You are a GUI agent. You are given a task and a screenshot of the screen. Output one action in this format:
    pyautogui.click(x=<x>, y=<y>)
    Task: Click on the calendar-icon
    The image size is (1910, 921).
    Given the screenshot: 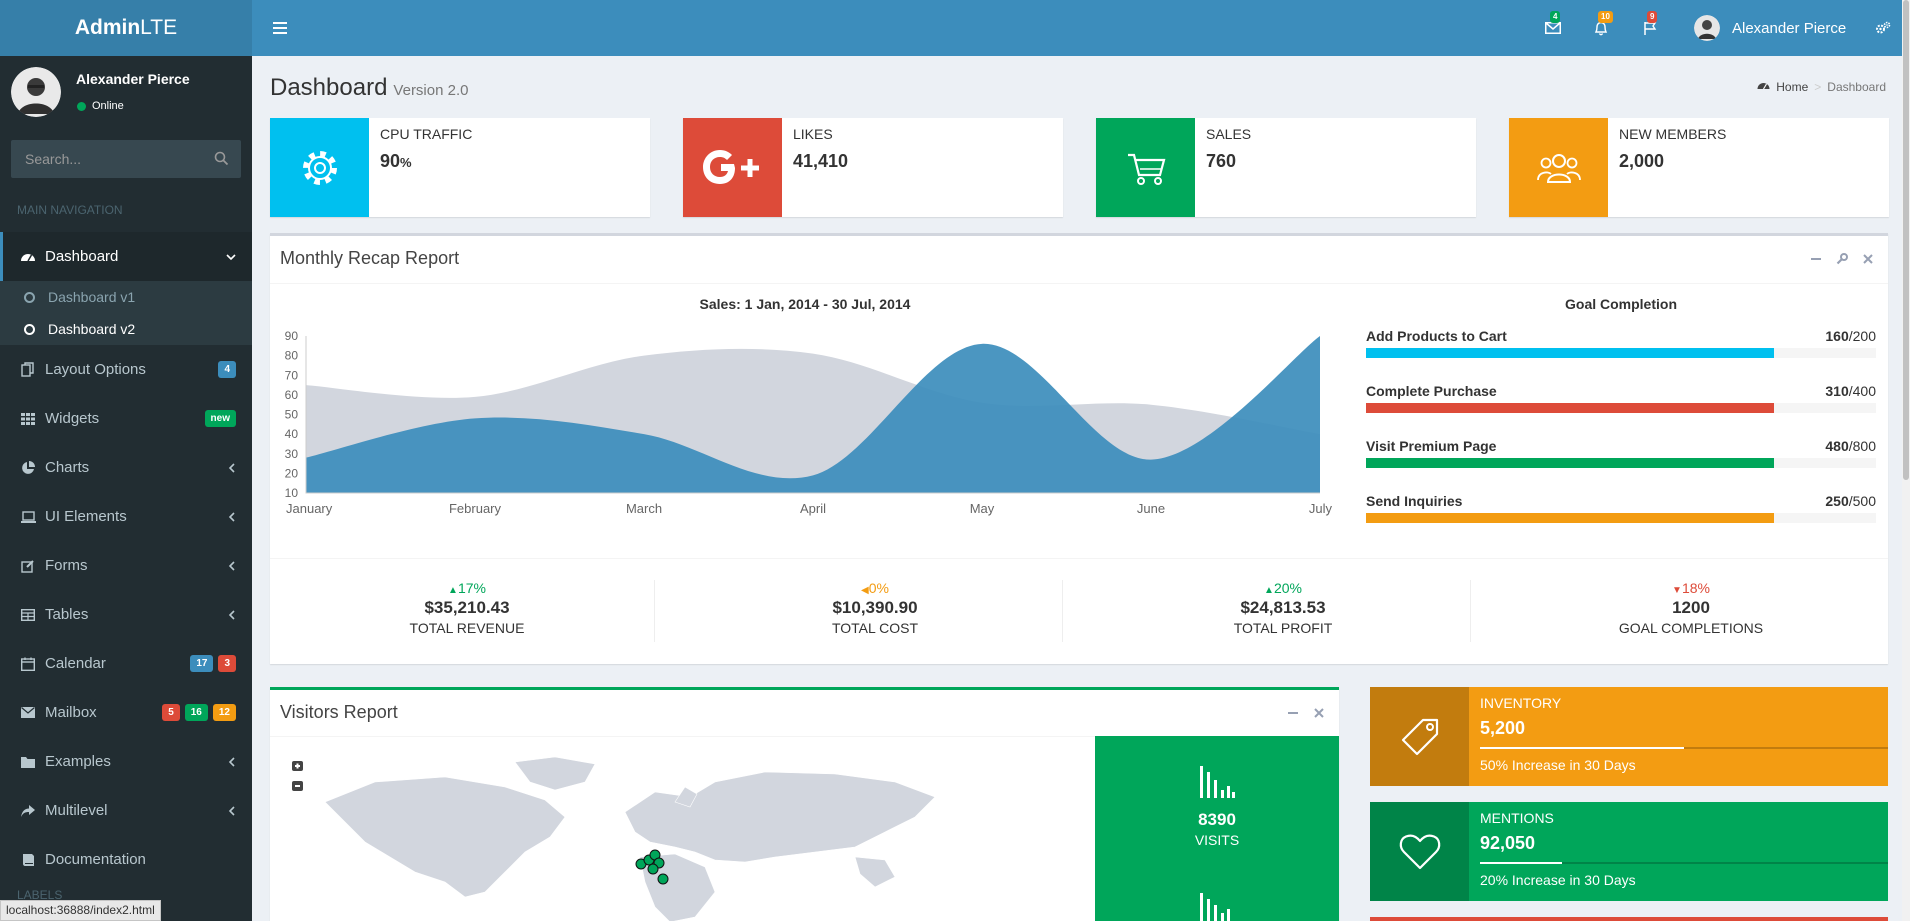 What is the action you would take?
    pyautogui.click(x=28, y=664)
    